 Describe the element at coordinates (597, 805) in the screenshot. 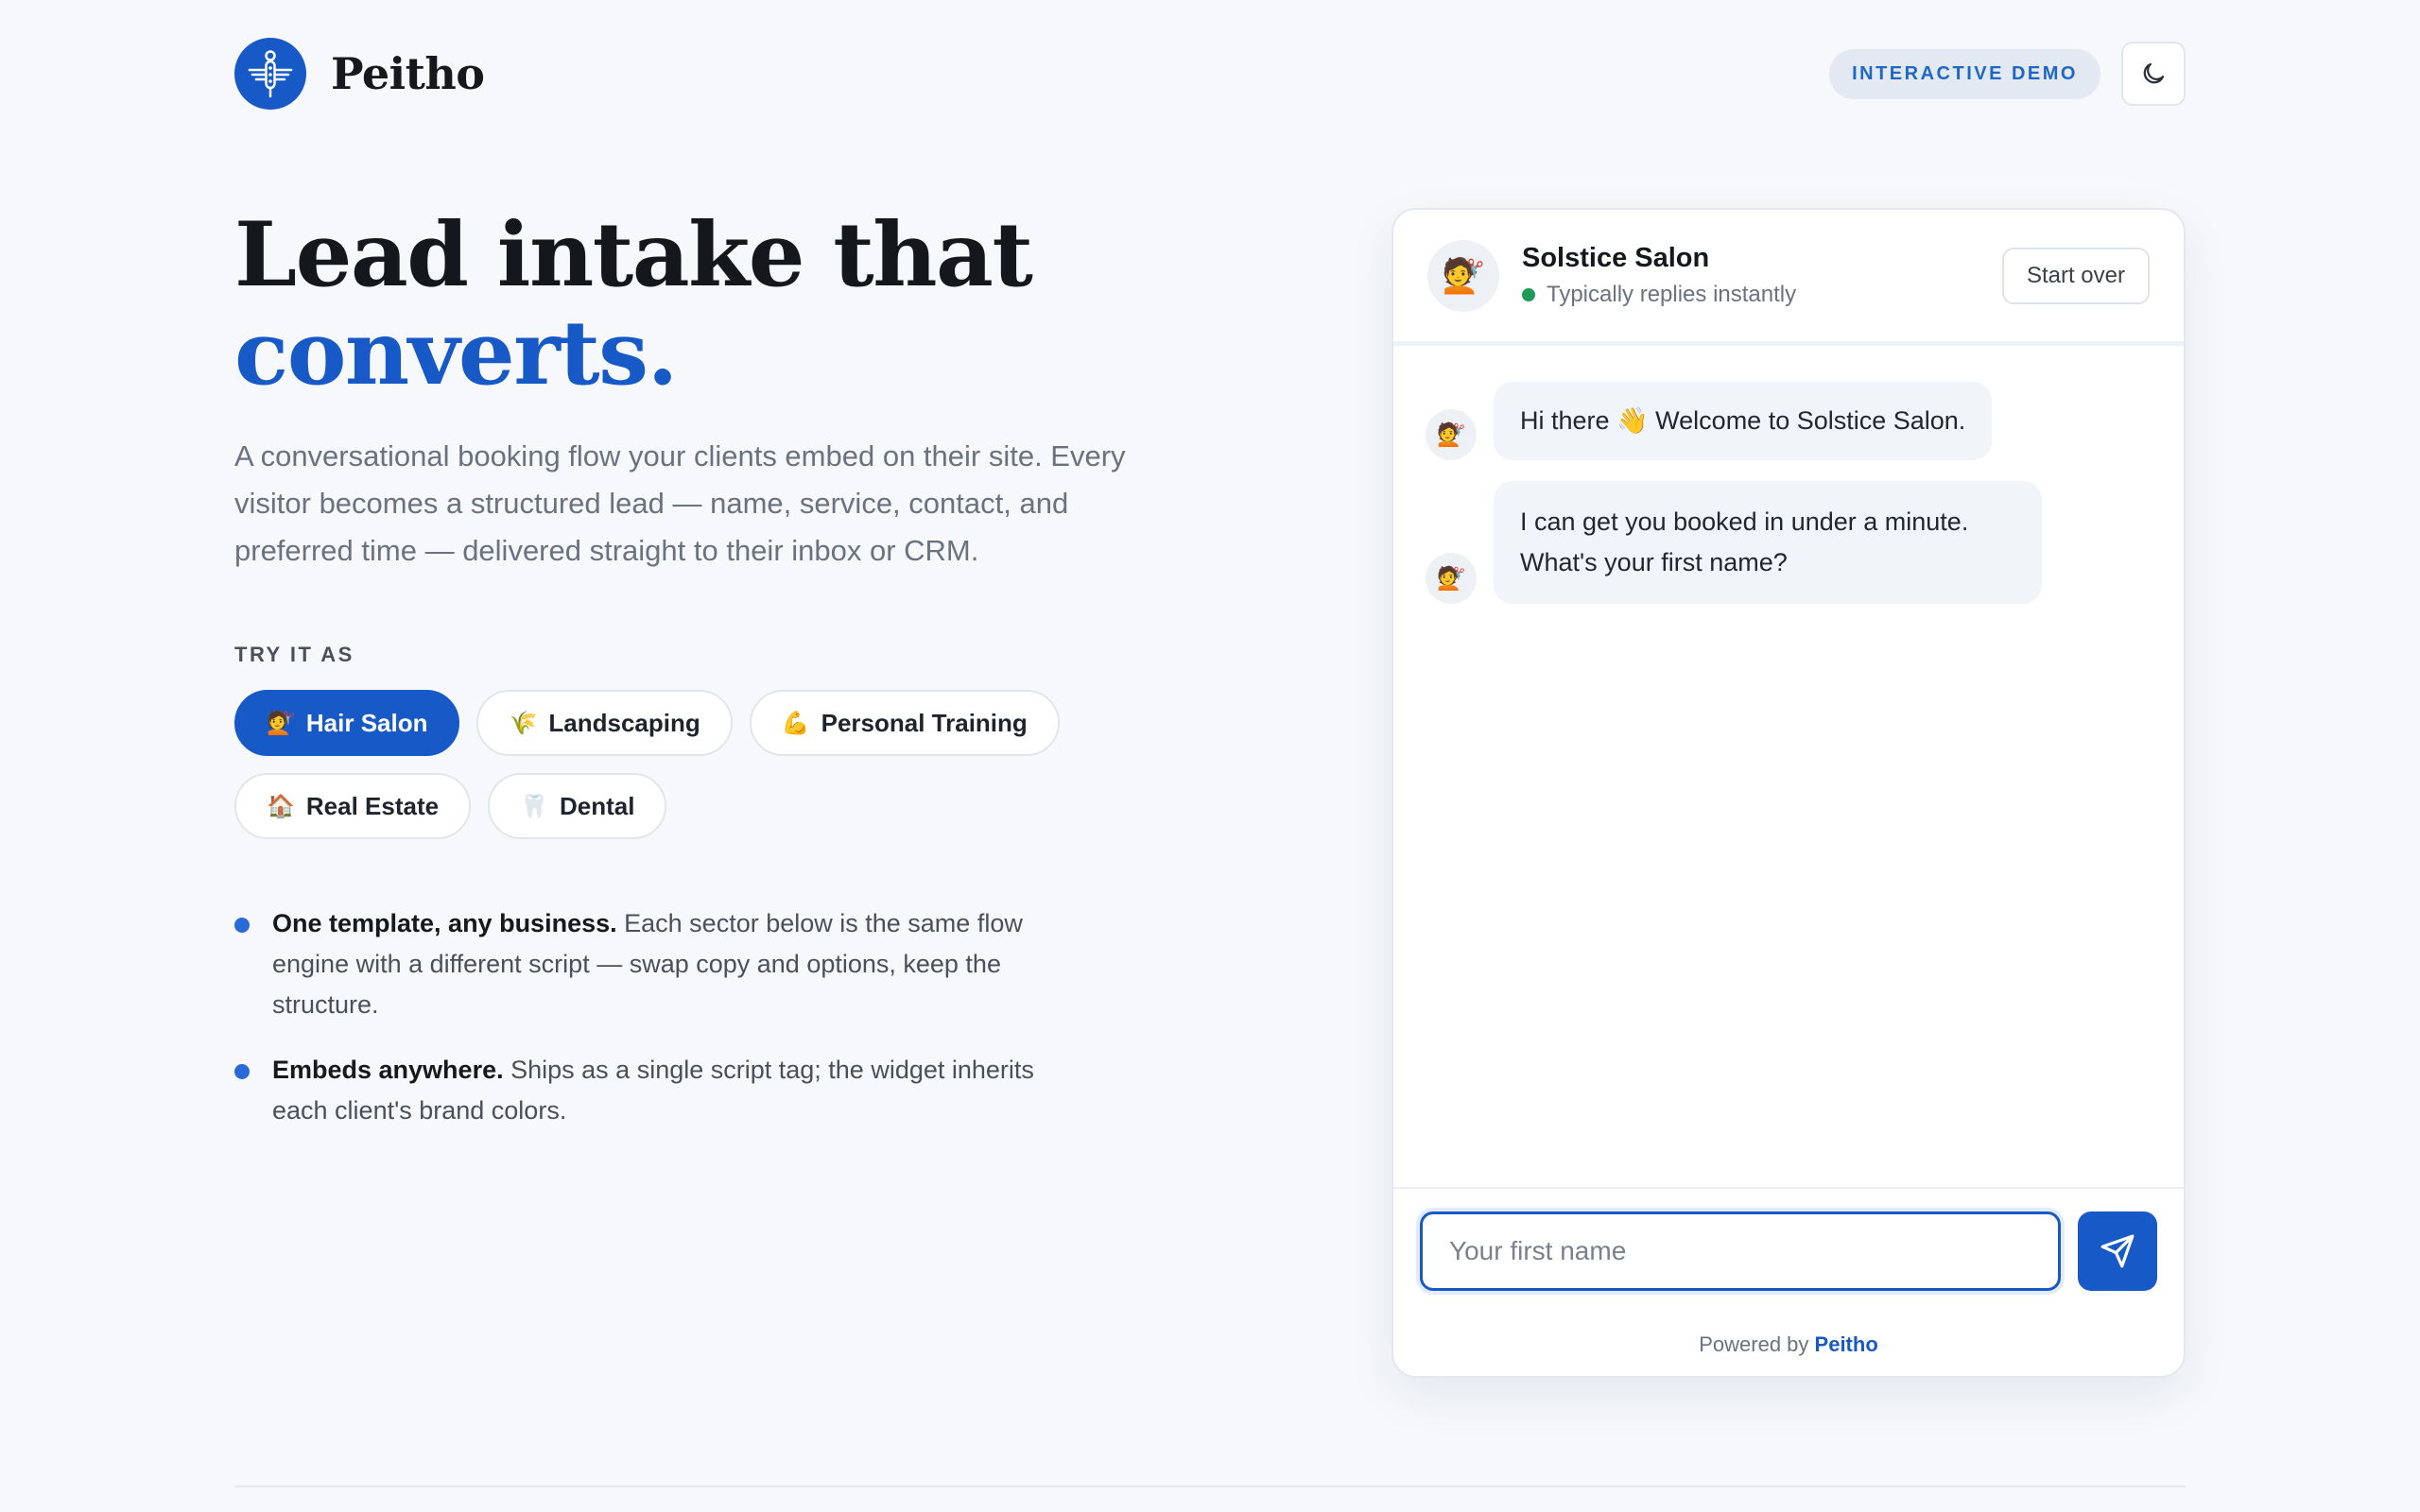

I see `chip-label: Dental` at that location.